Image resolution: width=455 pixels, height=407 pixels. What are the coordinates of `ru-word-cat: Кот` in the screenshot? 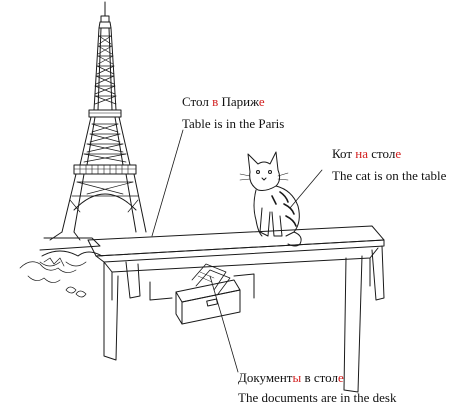 It's located at (344, 153).